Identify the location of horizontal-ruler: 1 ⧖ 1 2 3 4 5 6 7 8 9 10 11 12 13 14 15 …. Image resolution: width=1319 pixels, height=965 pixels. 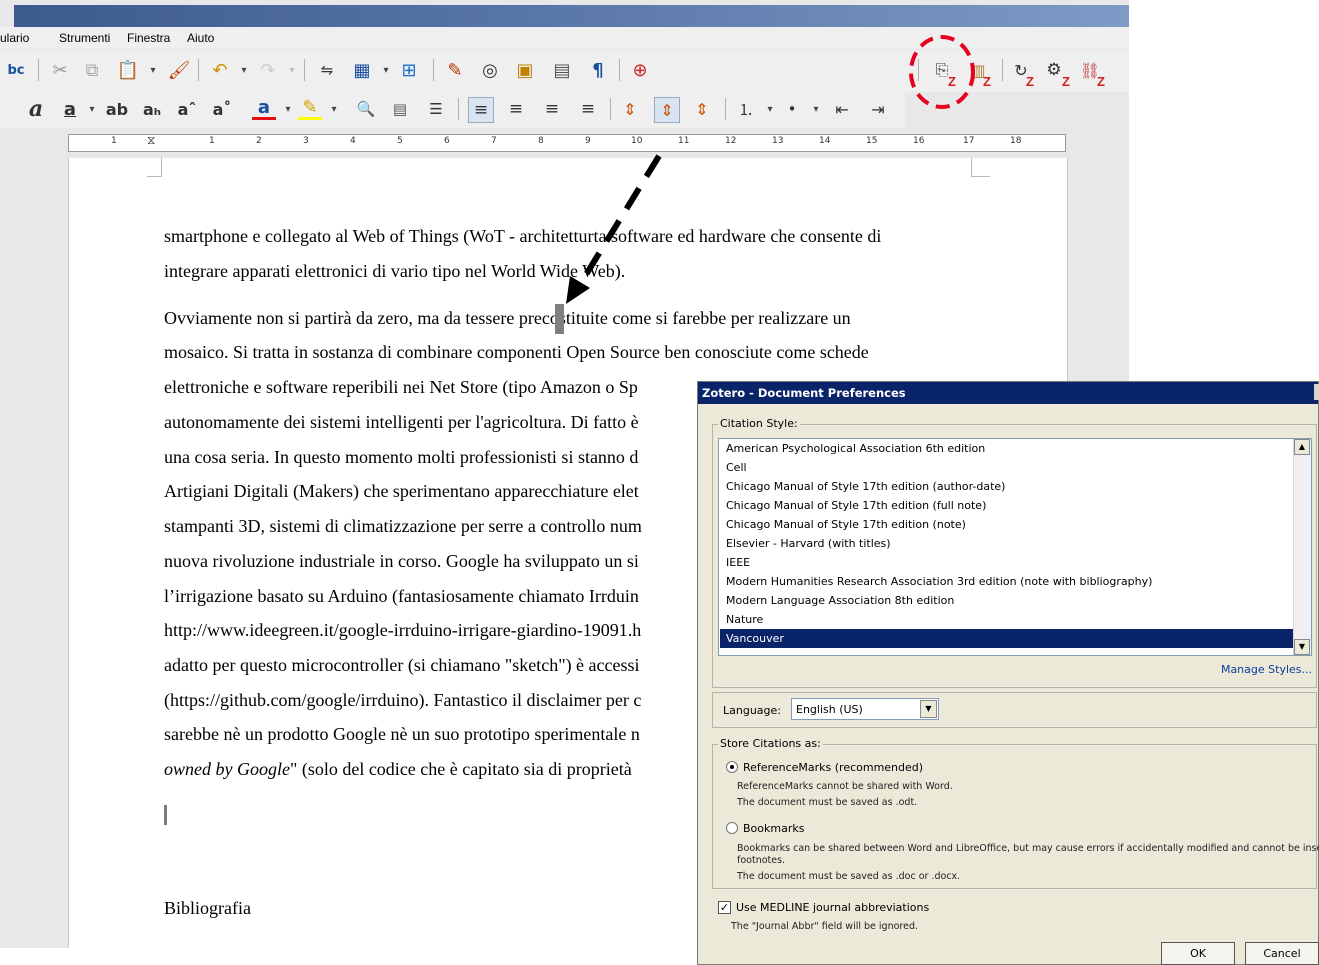
(567, 142).